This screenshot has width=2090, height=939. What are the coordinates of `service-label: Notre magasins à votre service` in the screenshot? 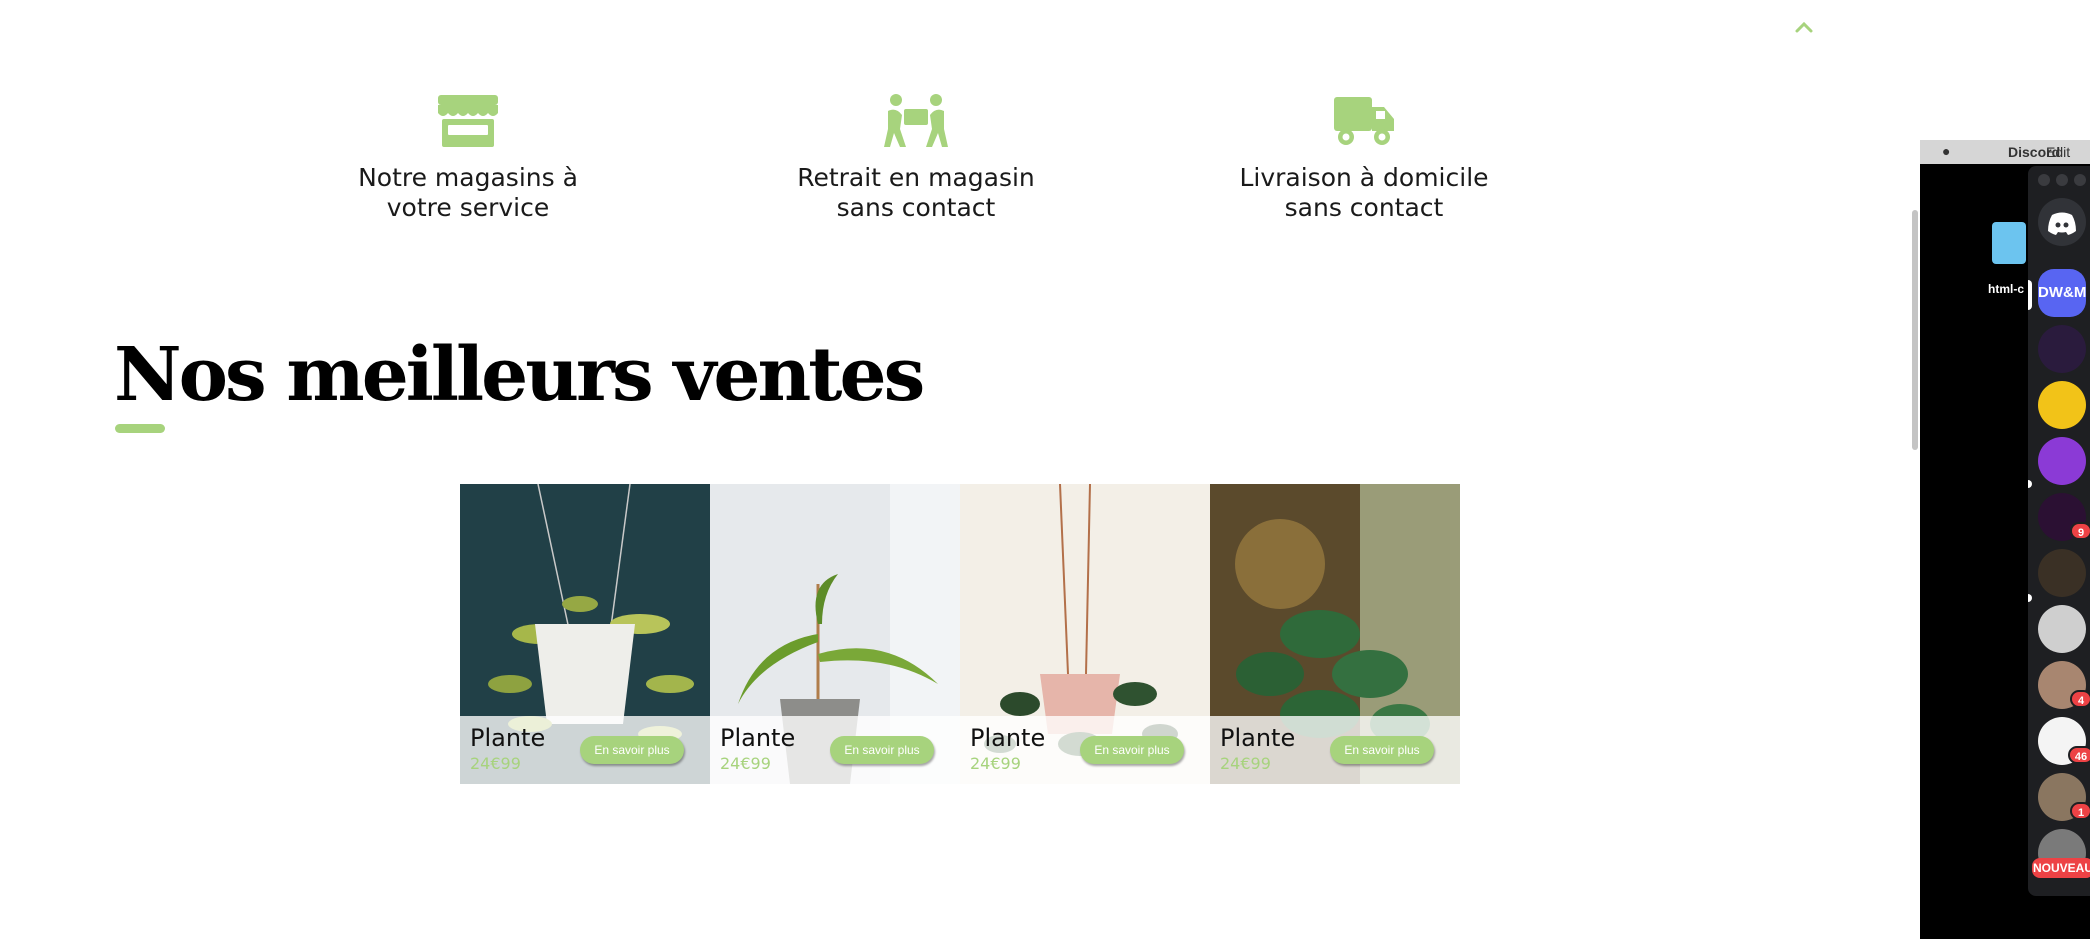 It's located at (468, 192).